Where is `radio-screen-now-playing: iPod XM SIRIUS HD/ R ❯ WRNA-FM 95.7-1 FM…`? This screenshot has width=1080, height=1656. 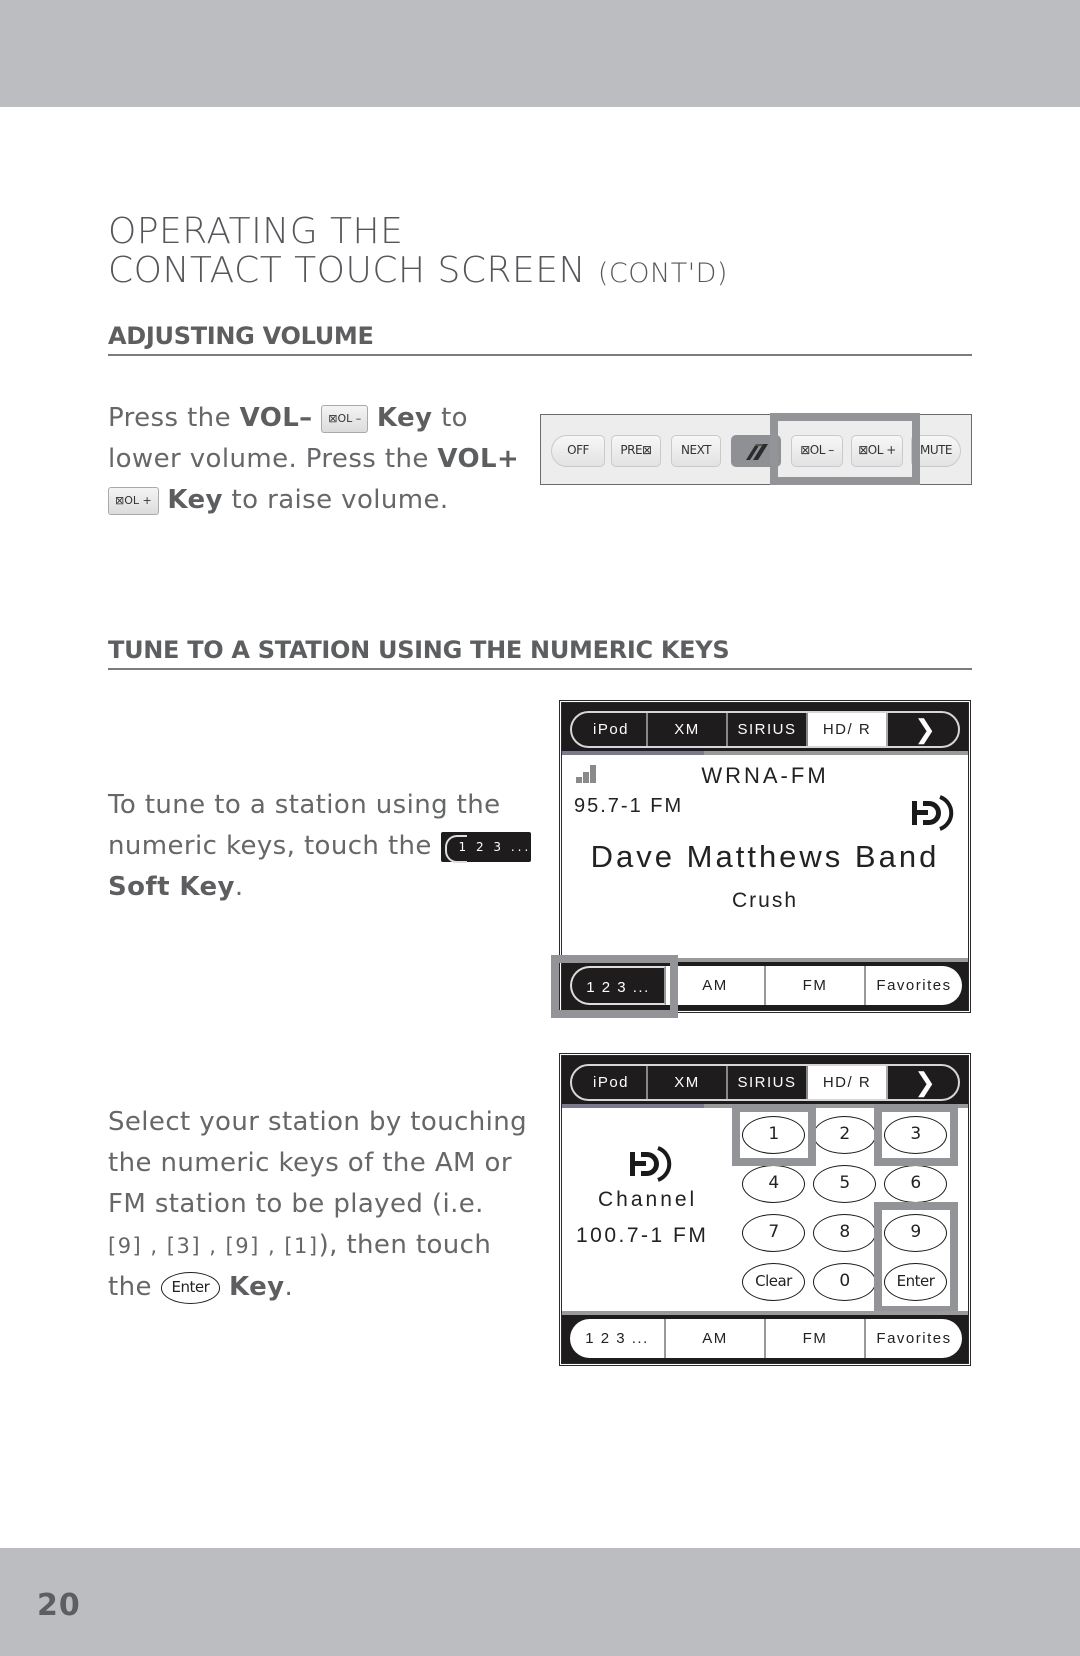 radio-screen-now-playing: iPod XM SIRIUS HD/ R ❯ WRNA-FM 95.7-1 FM… is located at coordinates (765, 856).